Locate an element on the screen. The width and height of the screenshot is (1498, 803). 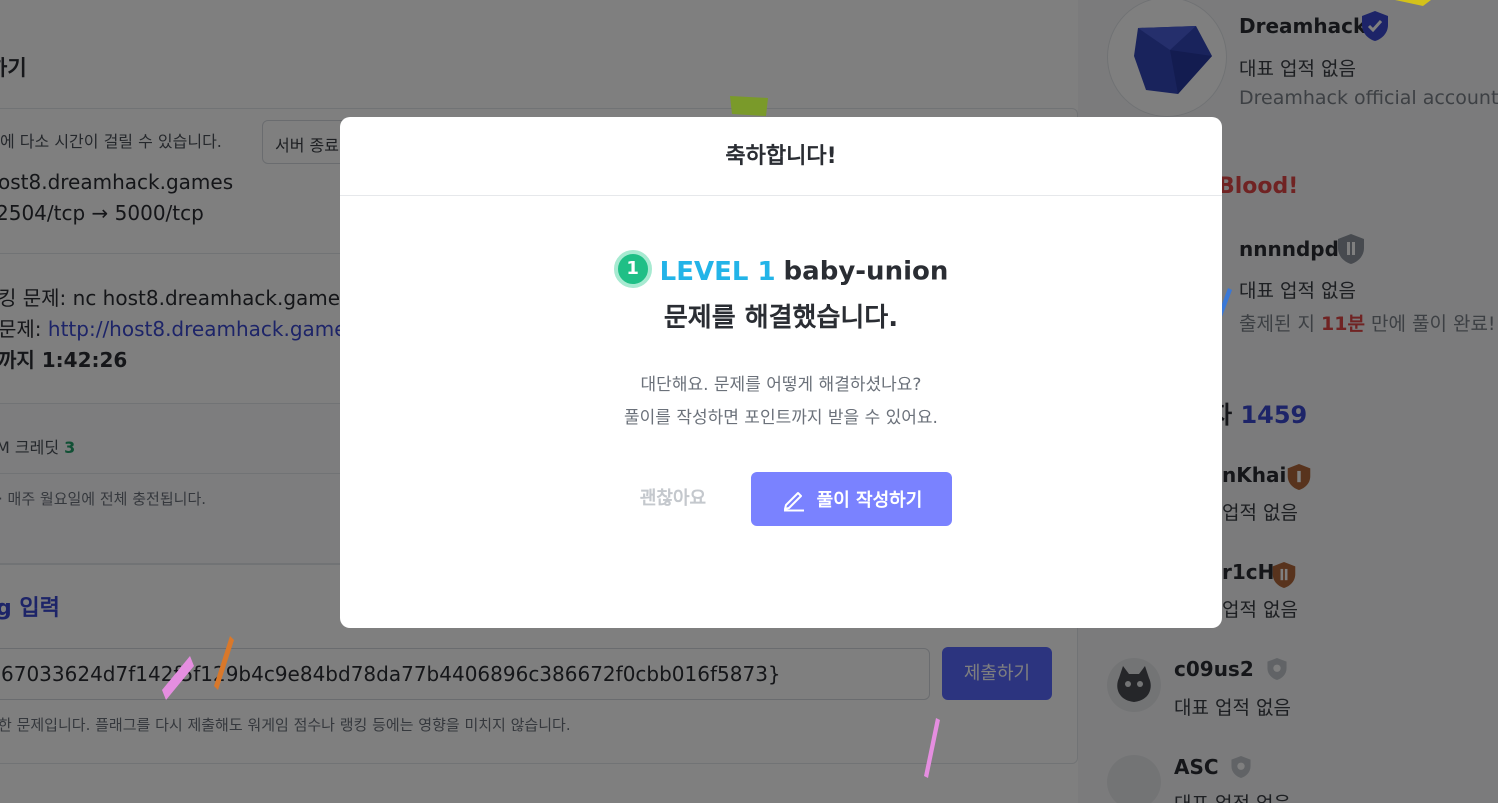
solved-message: 문제를 해결했습니다. is located at coordinates (781, 318).